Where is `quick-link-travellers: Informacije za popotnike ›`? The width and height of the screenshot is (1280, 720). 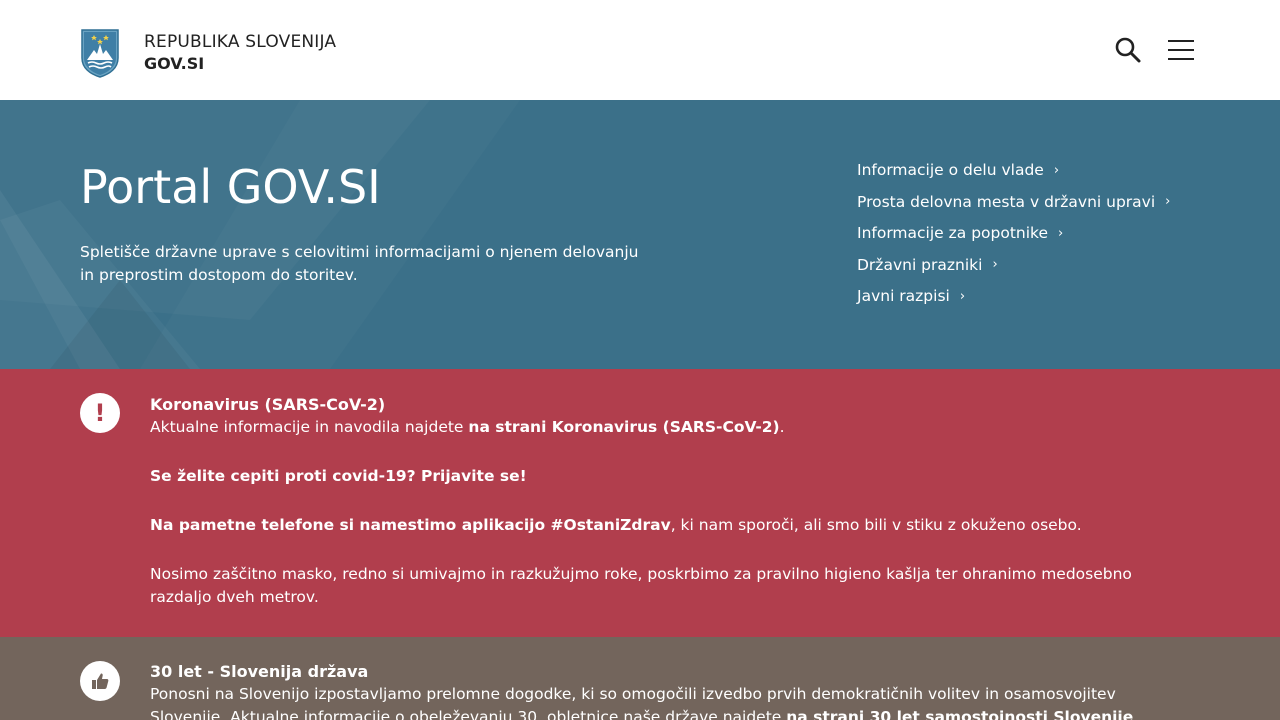 quick-link-travellers: Informacije za popotnike › is located at coordinates (960, 233).